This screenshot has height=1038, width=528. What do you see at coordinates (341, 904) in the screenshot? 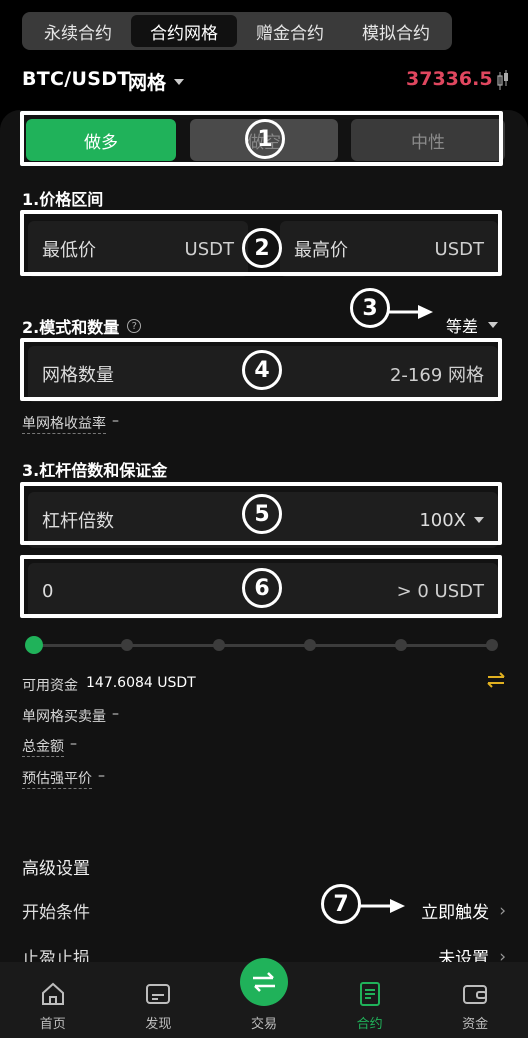
I see `annotation-number-7: 7` at bounding box center [341, 904].